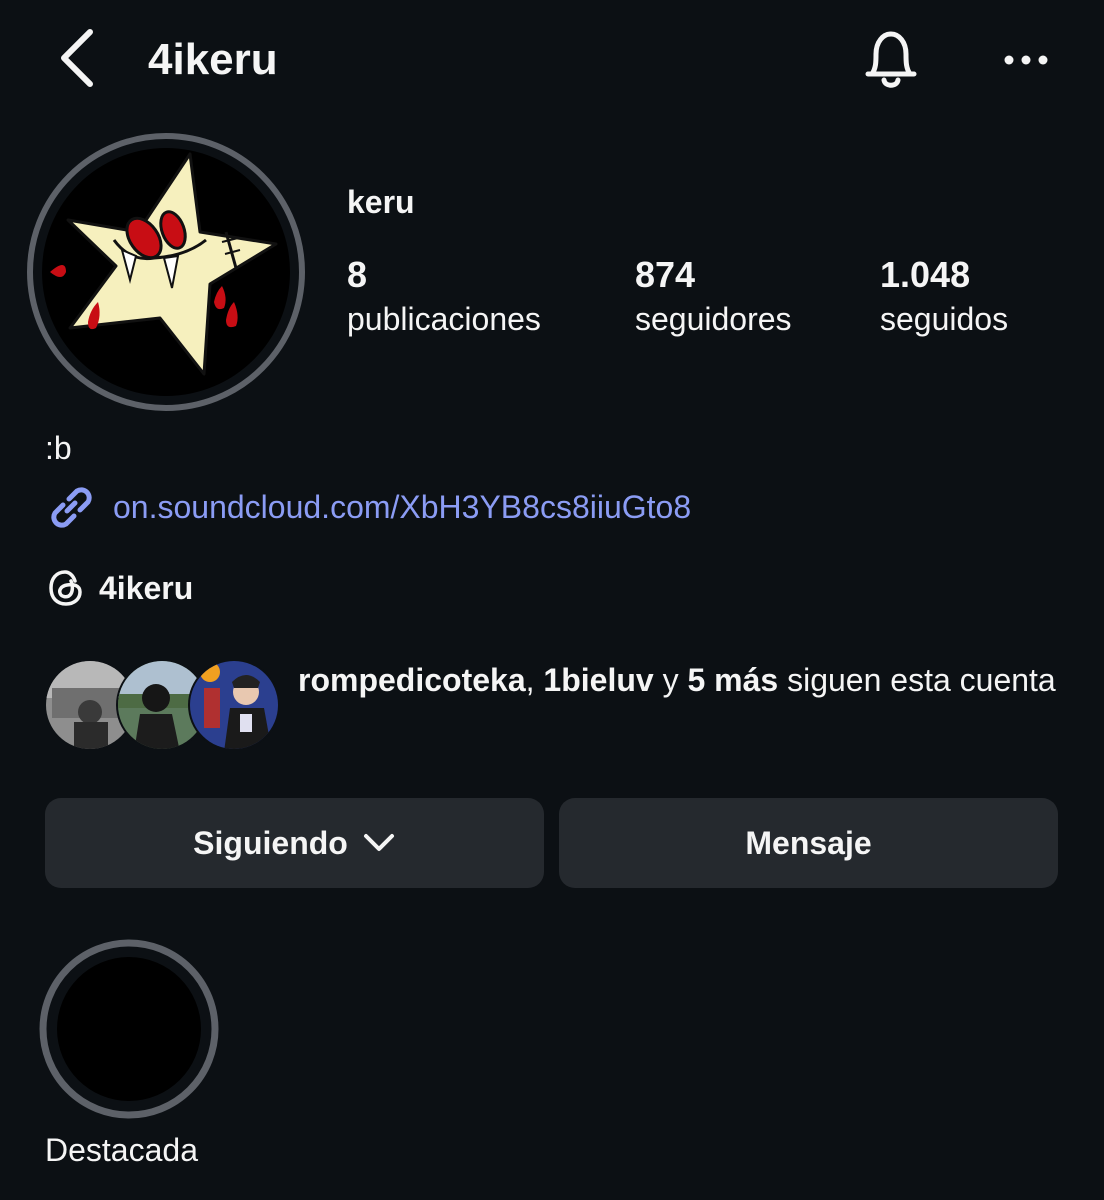 The height and width of the screenshot is (1200, 1104). What do you see at coordinates (925, 274) in the screenshot?
I see `following-count-value: 1.048` at bounding box center [925, 274].